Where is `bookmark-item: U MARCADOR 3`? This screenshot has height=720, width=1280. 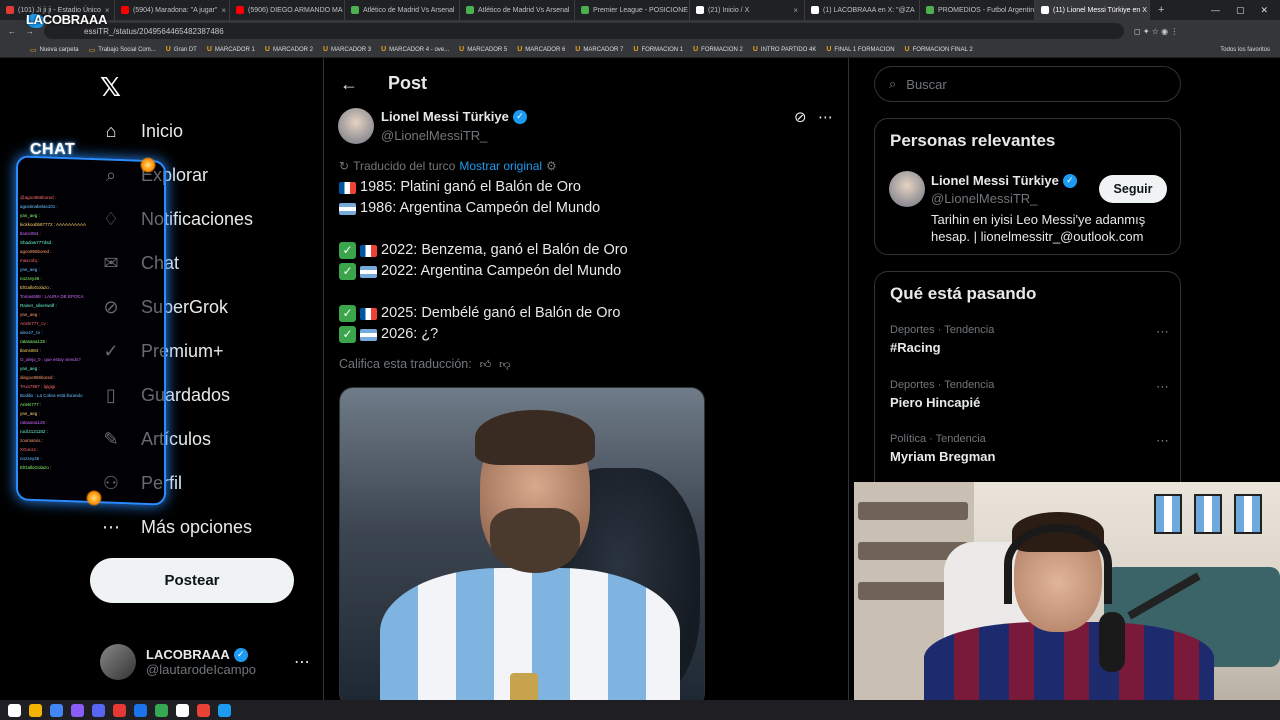 bookmark-item: U MARCADOR 3 is located at coordinates (347, 49).